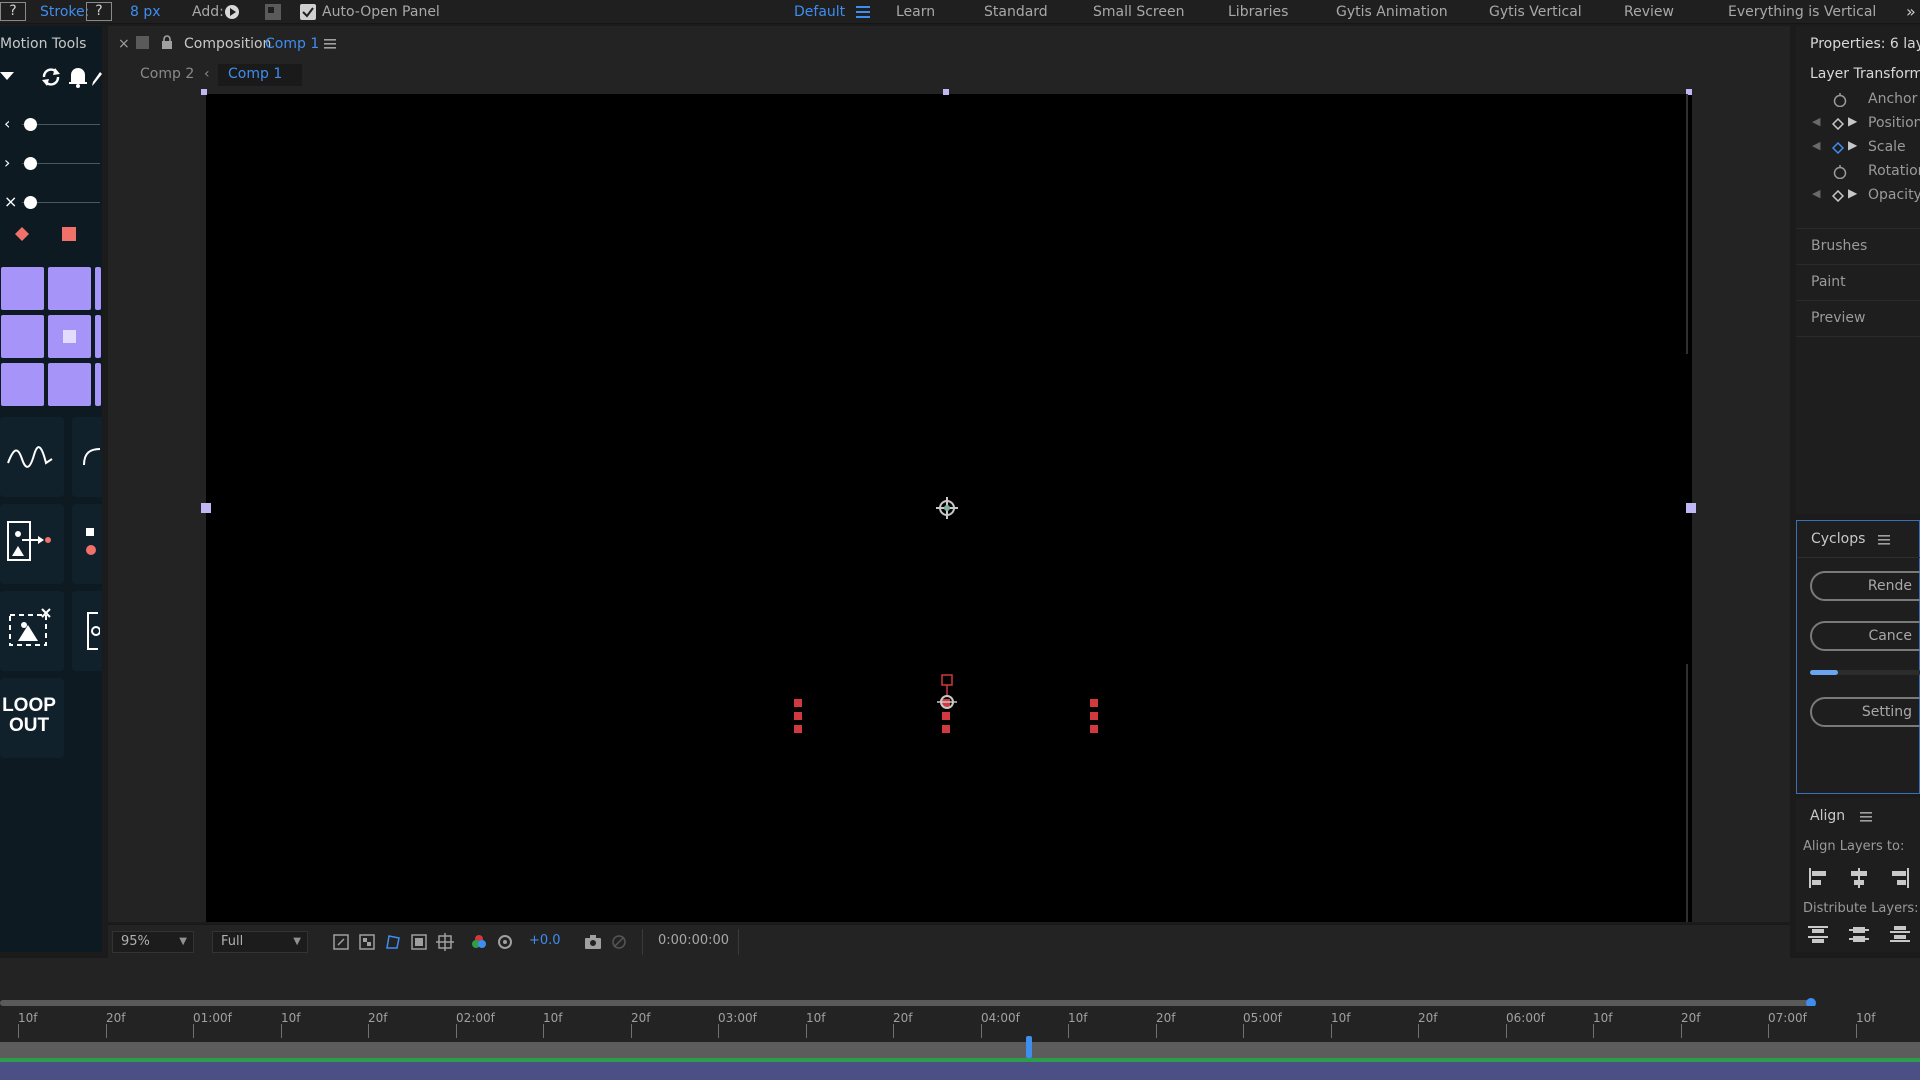 Image resolution: width=1920 pixels, height=1080 pixels. What do you see at coordinates (13, 11) in the screenshot?
I see `help-button: ?` at bounding box center [13, 11].